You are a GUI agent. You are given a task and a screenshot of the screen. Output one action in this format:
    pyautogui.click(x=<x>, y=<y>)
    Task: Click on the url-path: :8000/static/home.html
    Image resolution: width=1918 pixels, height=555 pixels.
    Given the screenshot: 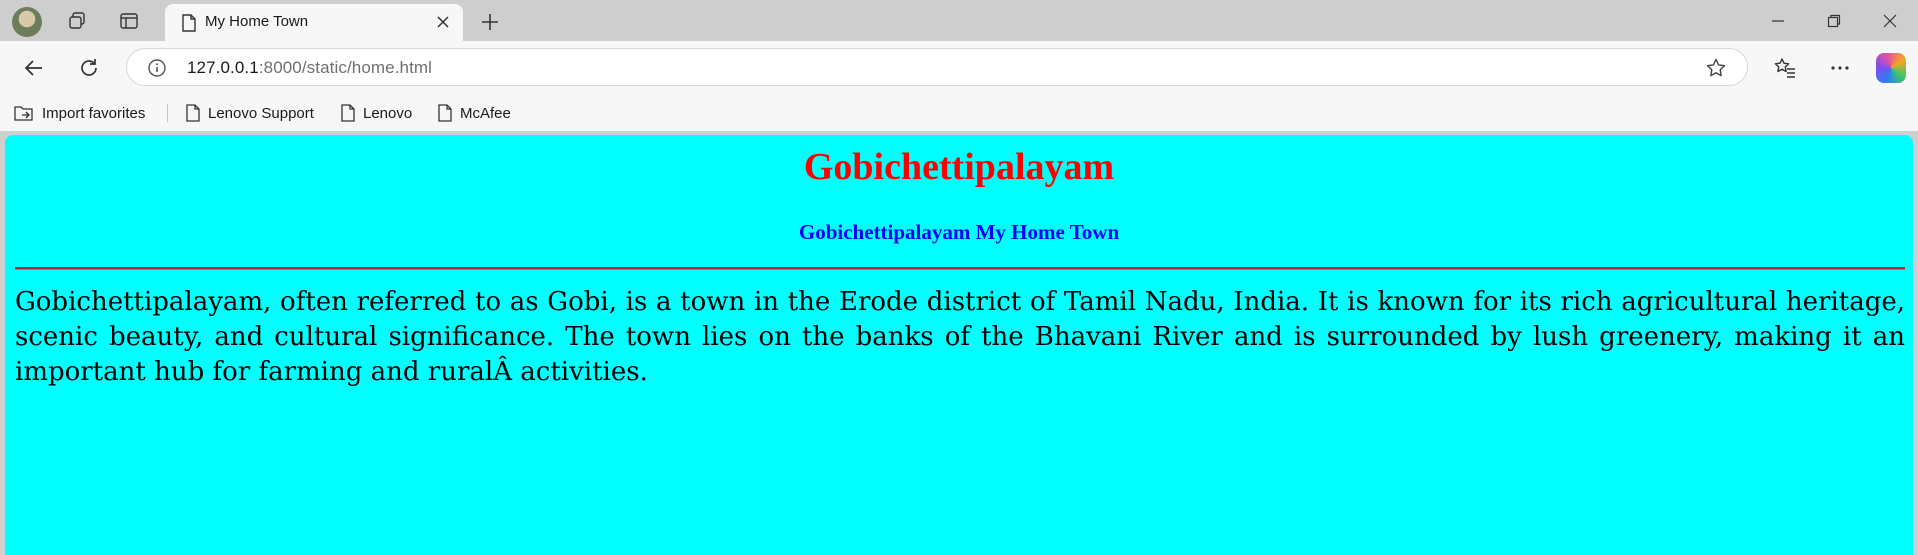 What is the action you would take?
    pyautogui.click(x=345, y=67)
    